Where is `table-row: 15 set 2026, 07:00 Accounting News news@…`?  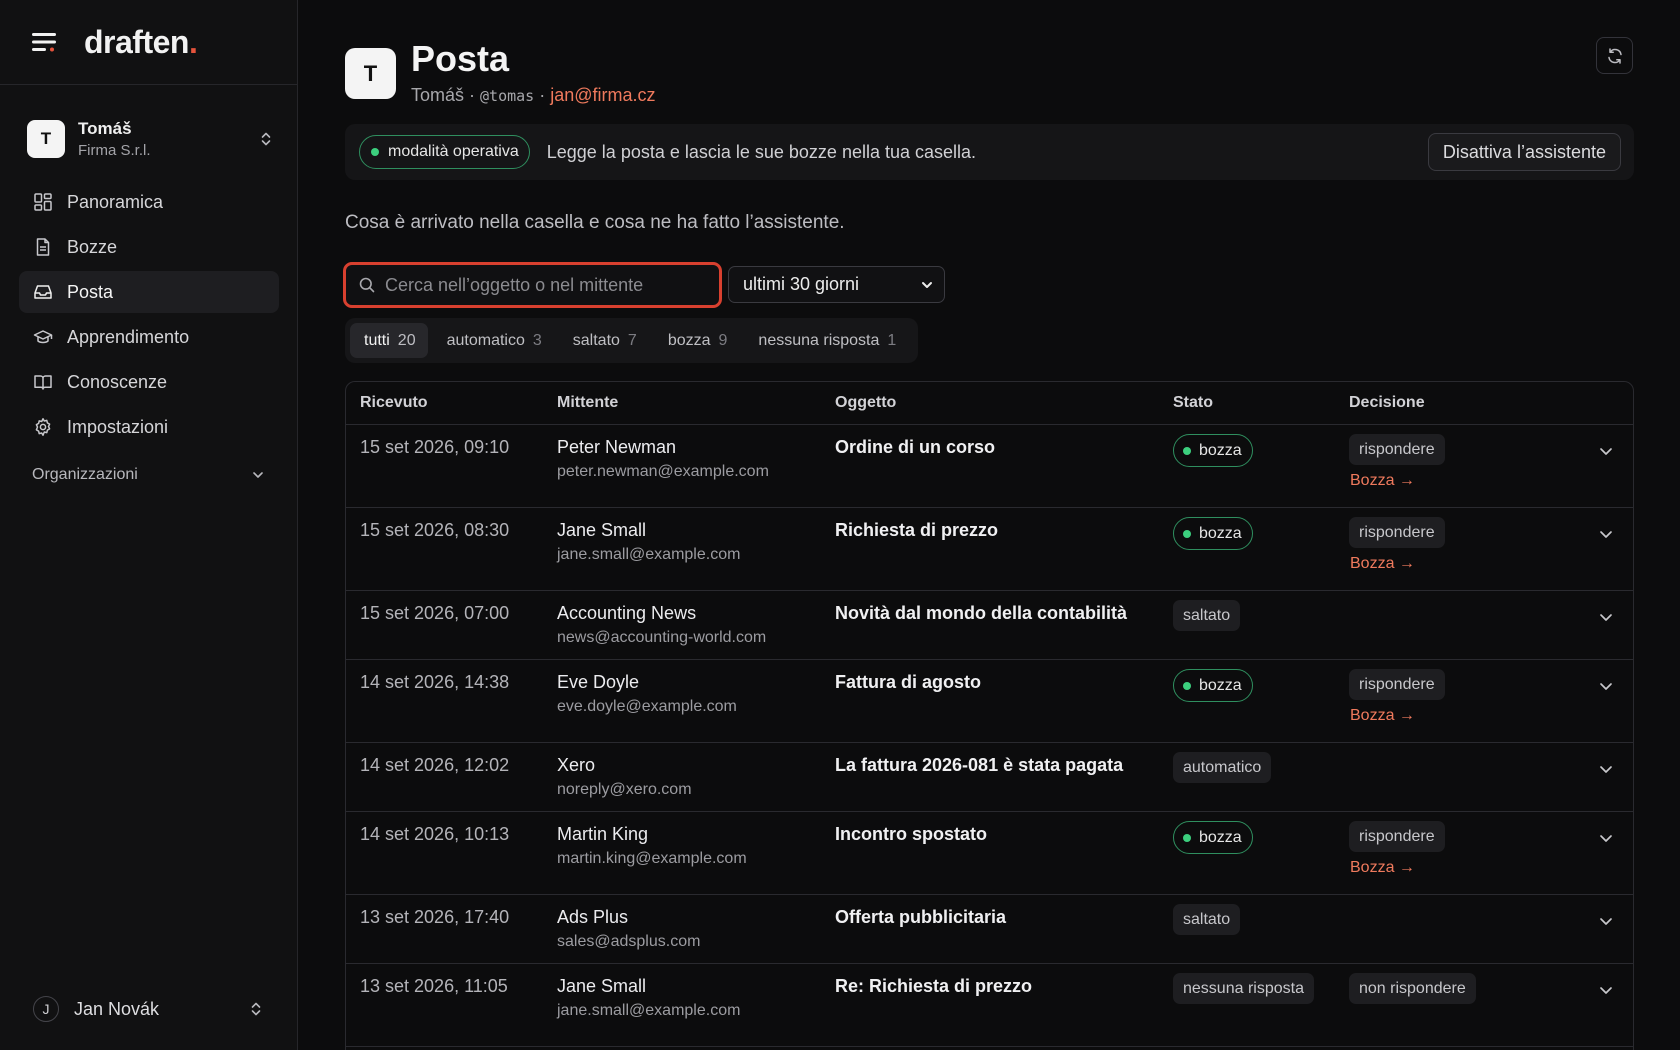 table-row: 15 set 2026, 07:00 Accounting News news@… is located at coordinates (989, 625).